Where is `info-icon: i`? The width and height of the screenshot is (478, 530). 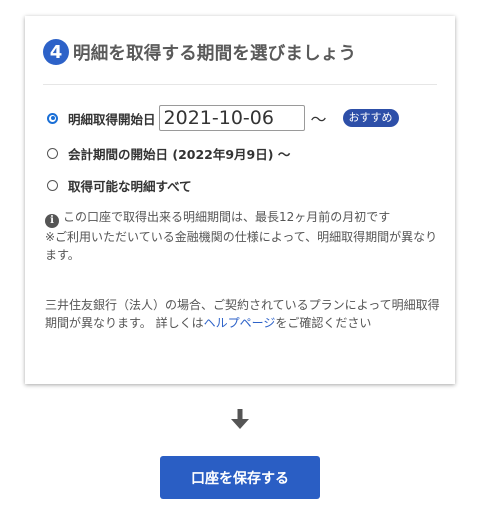
info-icon: i is located at coordinates (52, 221).